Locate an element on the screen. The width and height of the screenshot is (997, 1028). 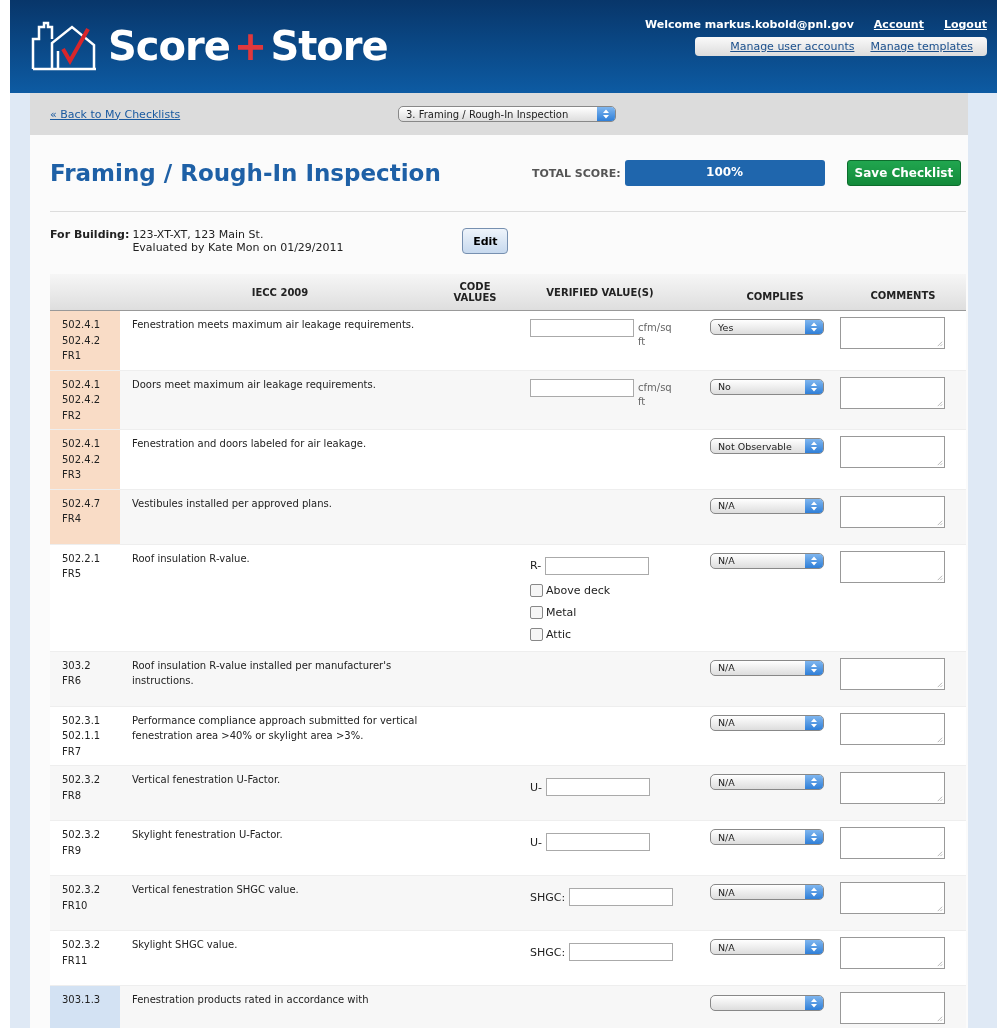
score-label: TOTAL SCORE: is located at coordinates (576, 173).